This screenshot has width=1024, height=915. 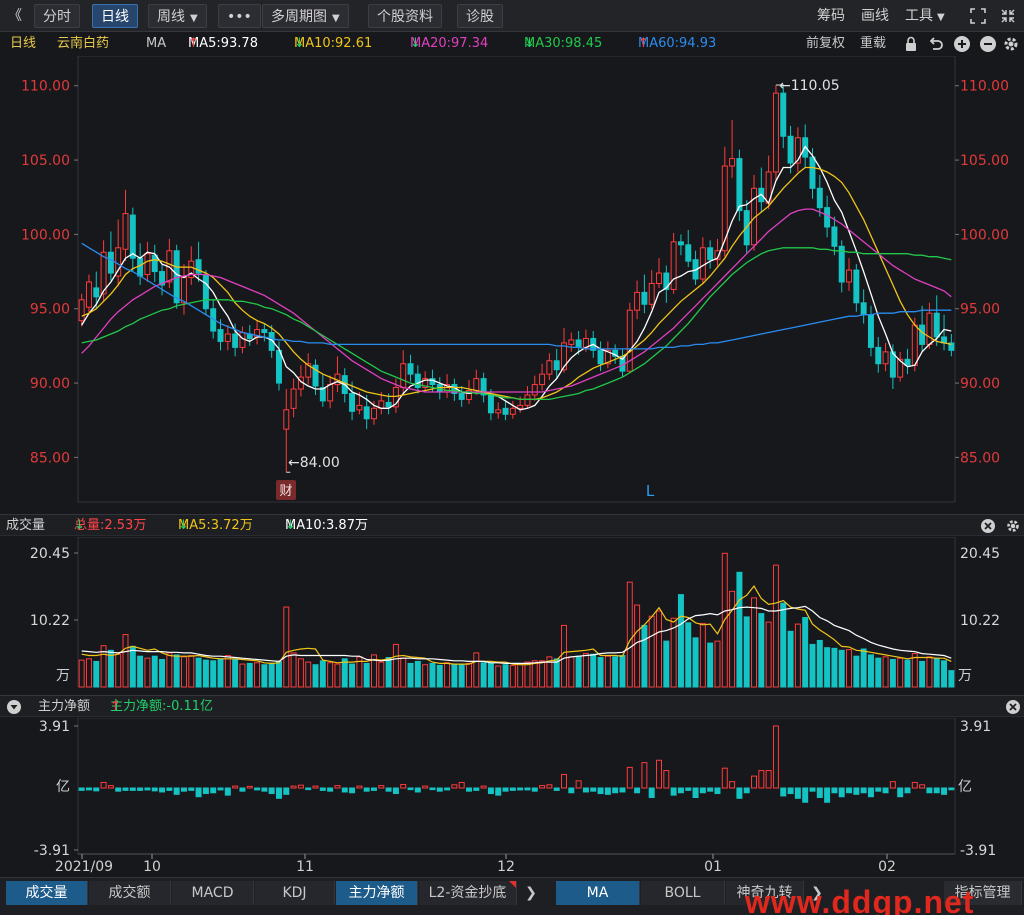 What do you see at coordinates (936, 44) in the screenshot?
I see `undo-icon` at bounding box center [936, 44].